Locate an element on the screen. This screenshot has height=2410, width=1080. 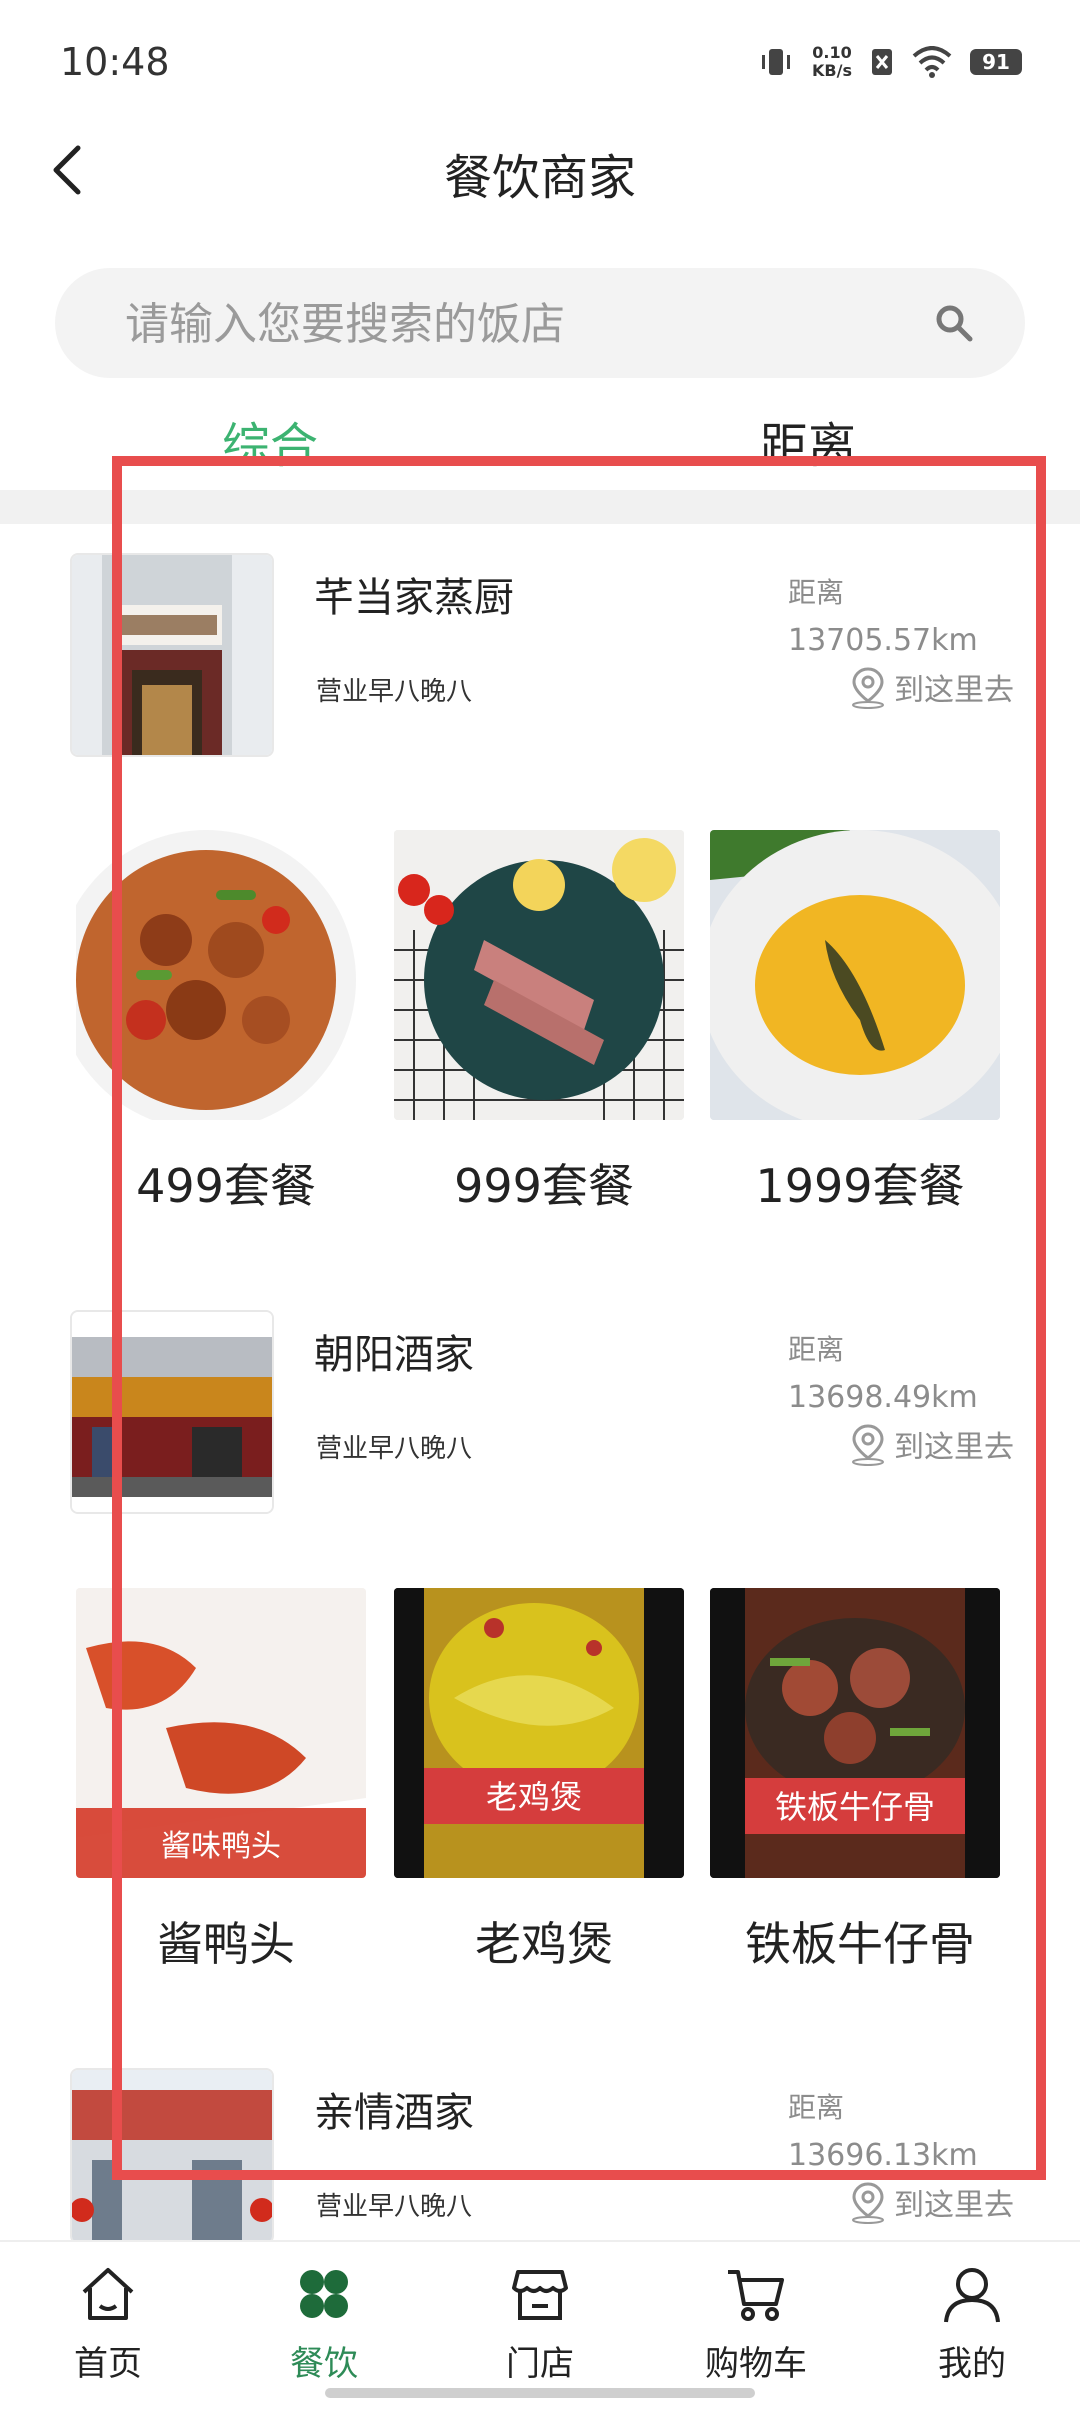
nav-dining-label: 餐饮 is located at coordinates (324, 2364).